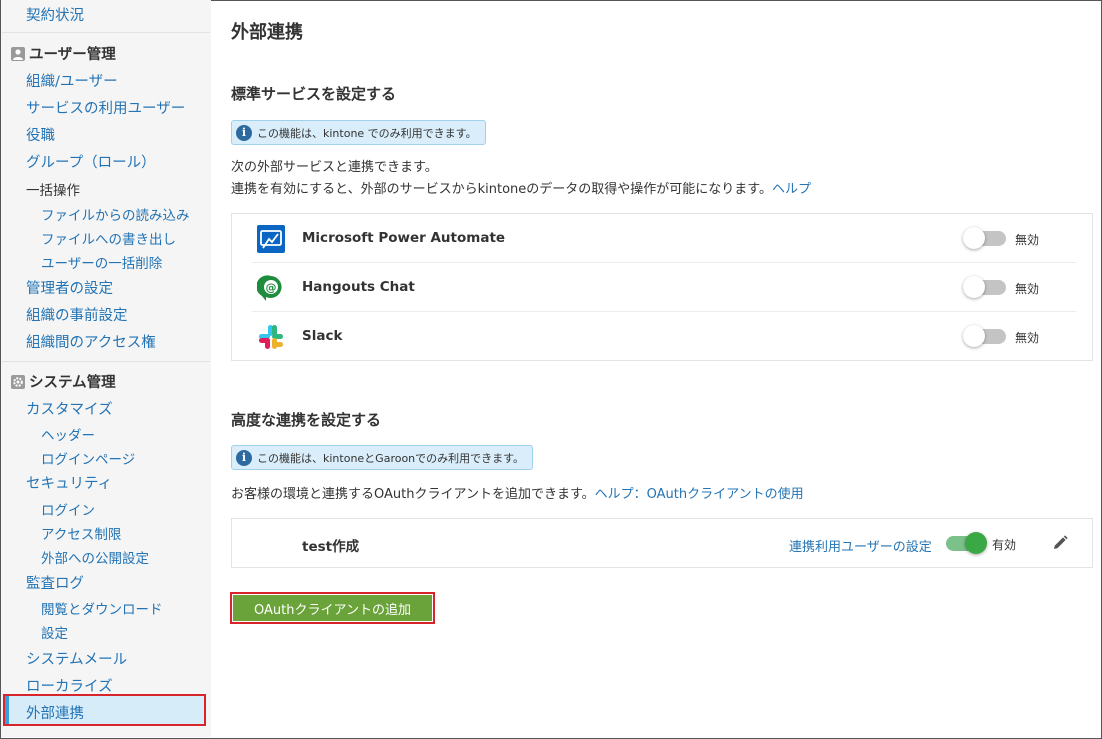  I want to click on integration-user-settings-link: 連携利用ユーザーの設定, so click(860, 545).